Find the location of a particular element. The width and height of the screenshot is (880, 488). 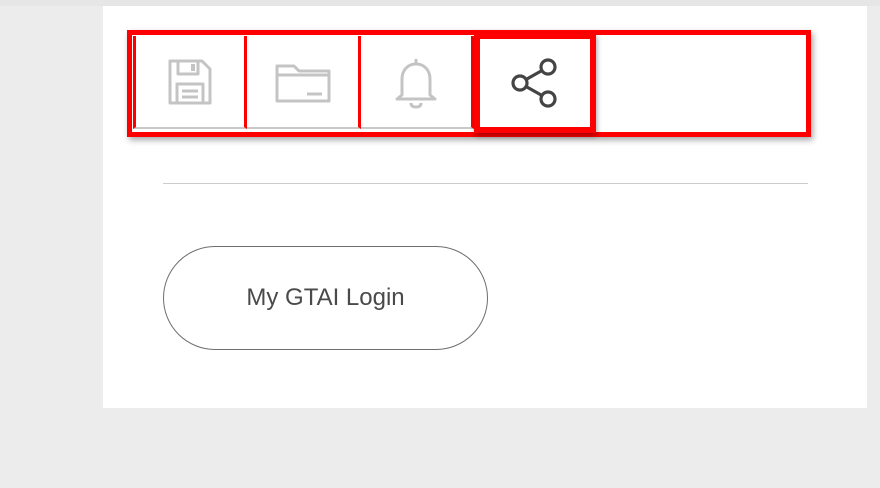

save-icon is located at coordinates (190, 82).